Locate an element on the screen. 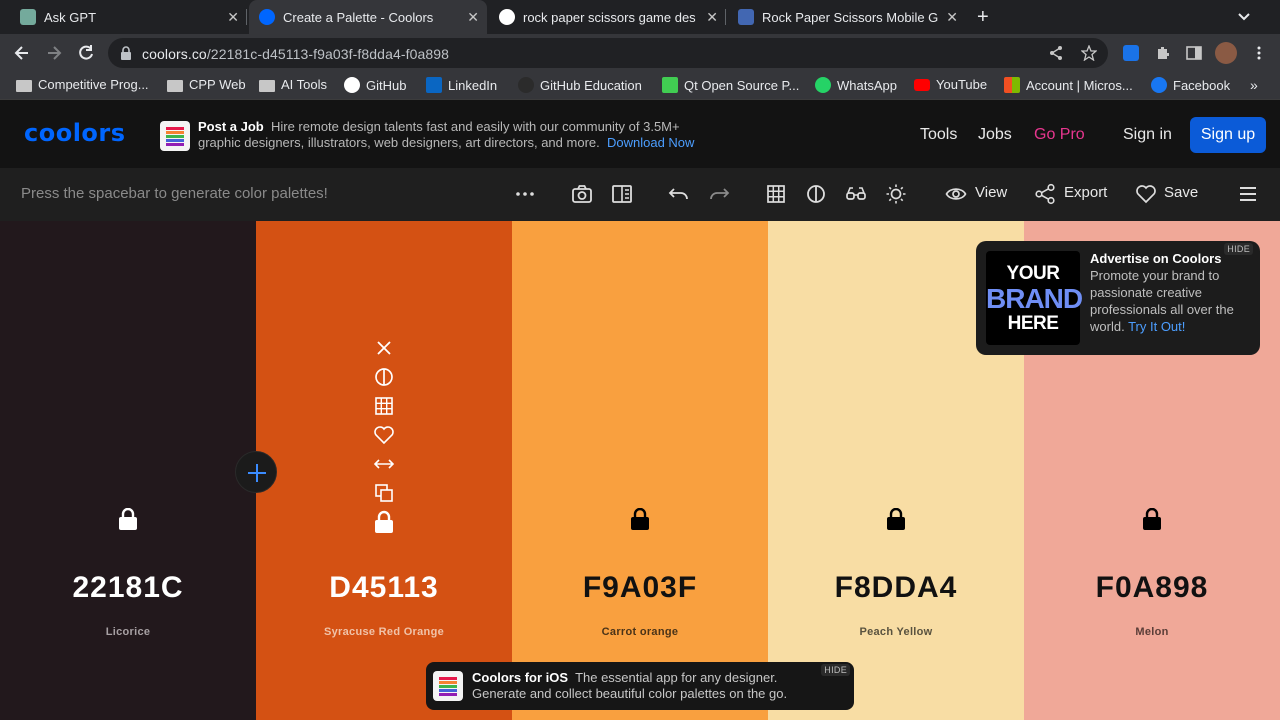 This screenshot has width=1280, height=720. copy-icon is located at coordinates (384, 493).